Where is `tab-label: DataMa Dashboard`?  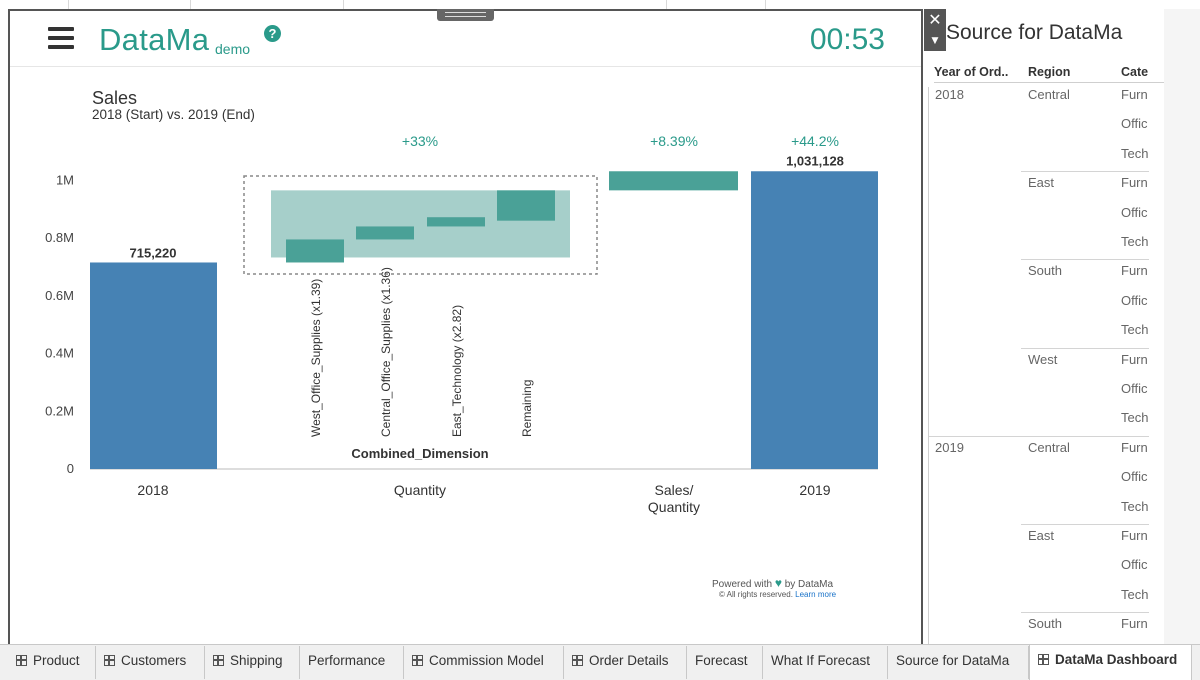
tab-label: DataMa Dashboard is located at coordinates (1116, 659).